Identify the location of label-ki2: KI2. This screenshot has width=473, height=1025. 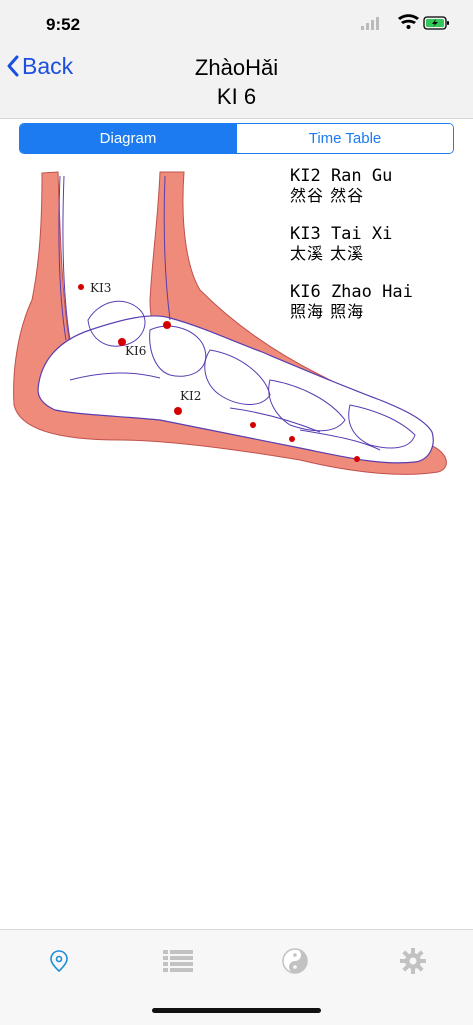
(191, 396).